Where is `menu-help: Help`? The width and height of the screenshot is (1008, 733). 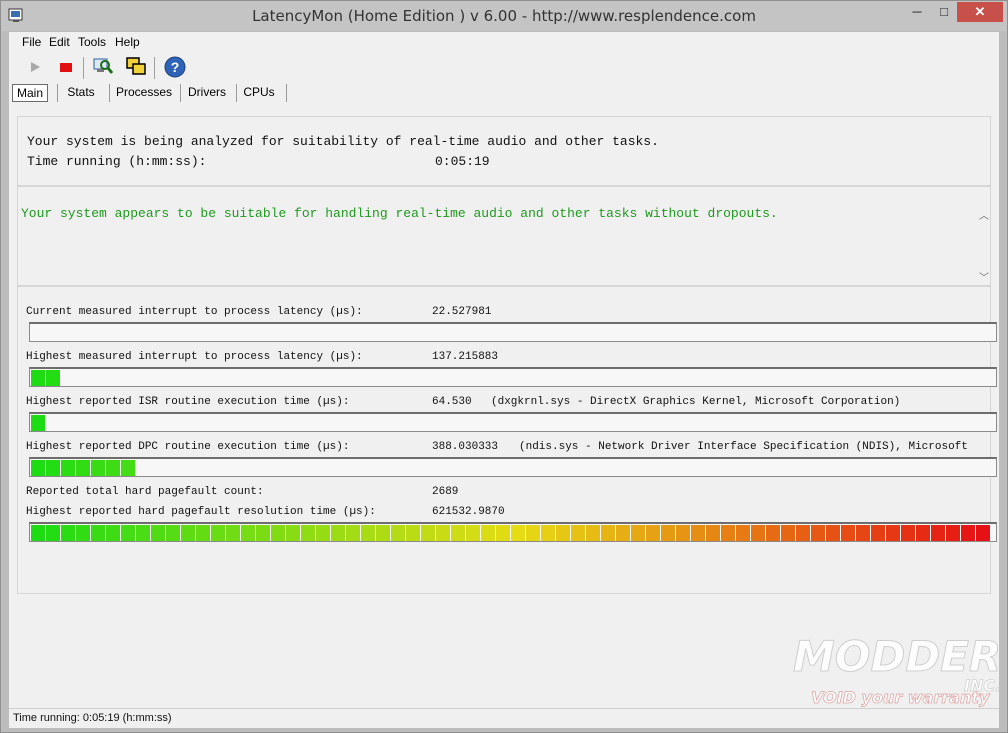
menu-help: Help is located at coordinates (127, 42).